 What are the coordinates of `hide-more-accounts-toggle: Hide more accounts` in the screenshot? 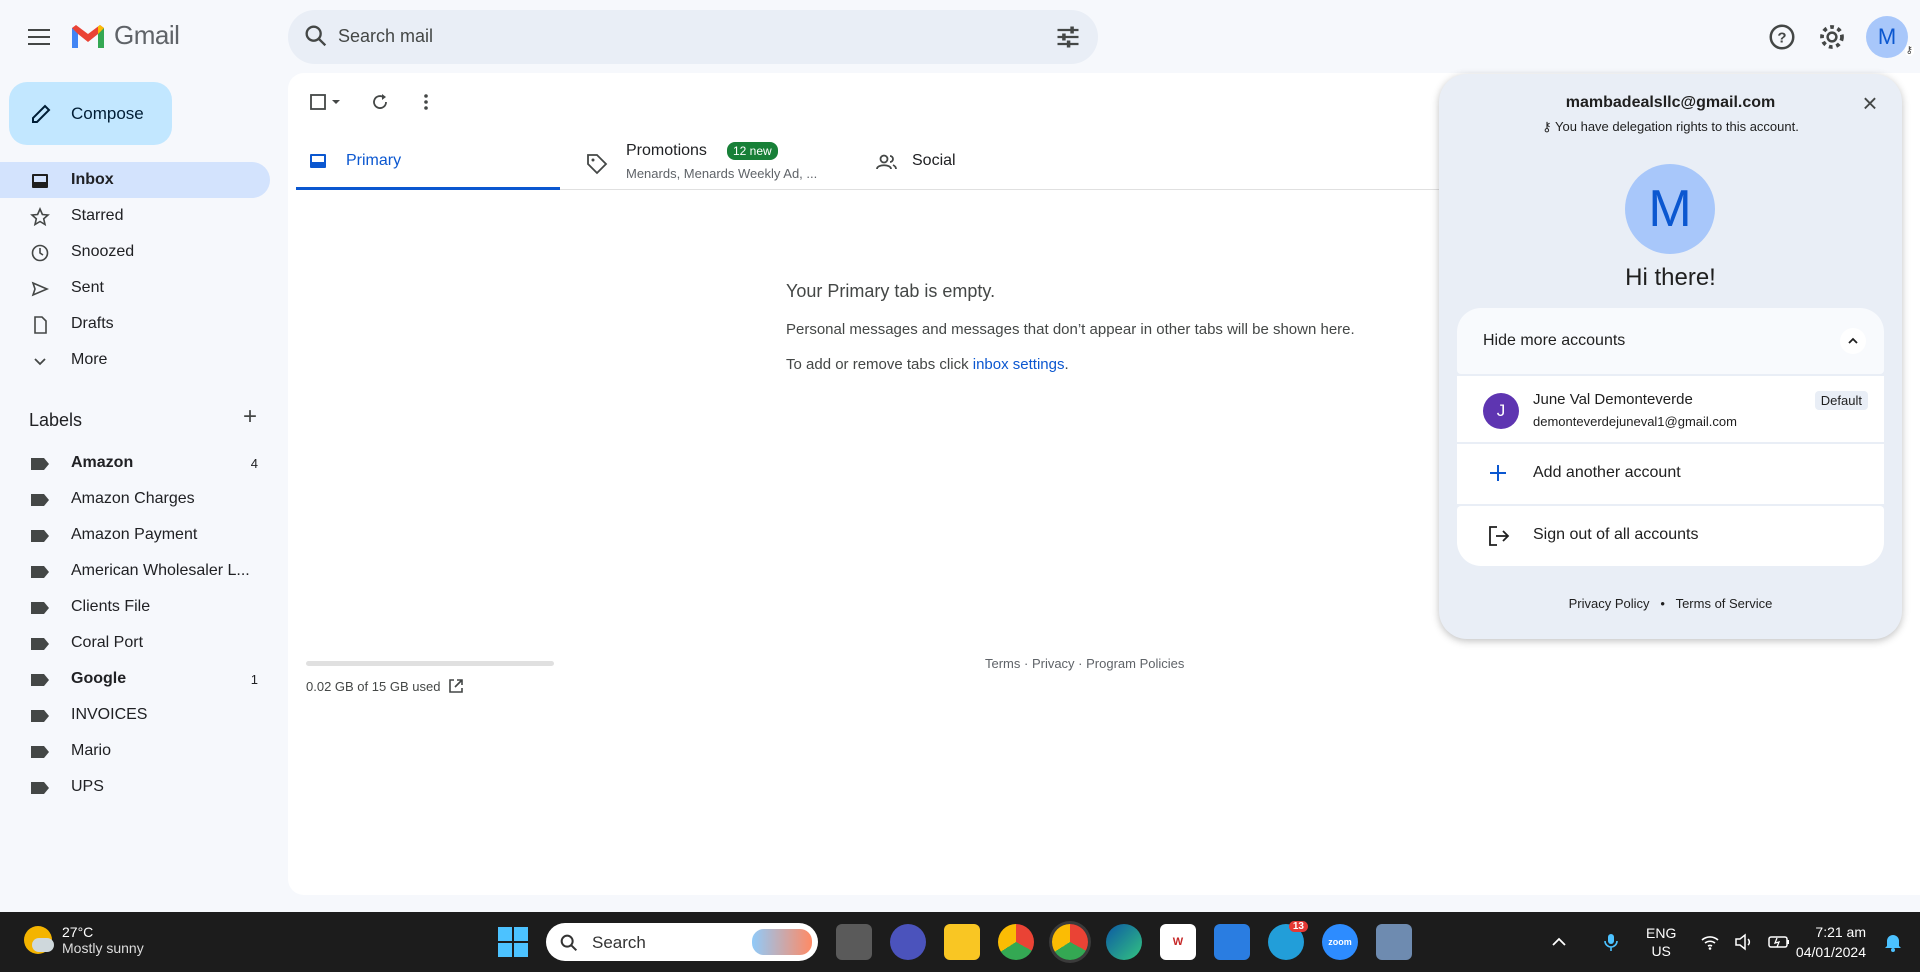 It's located at (1670, 341).